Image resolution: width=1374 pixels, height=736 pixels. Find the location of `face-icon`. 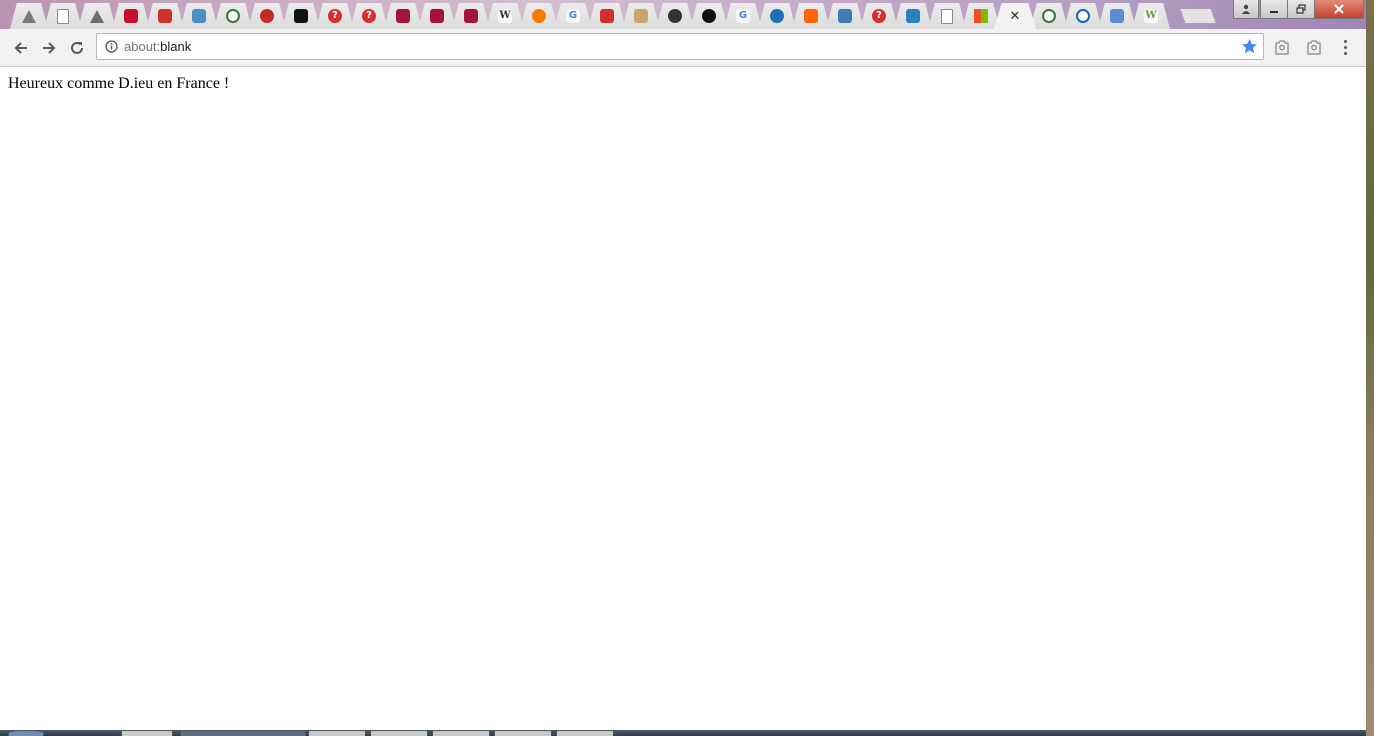

face-icon is located at coordinates (675, 16).